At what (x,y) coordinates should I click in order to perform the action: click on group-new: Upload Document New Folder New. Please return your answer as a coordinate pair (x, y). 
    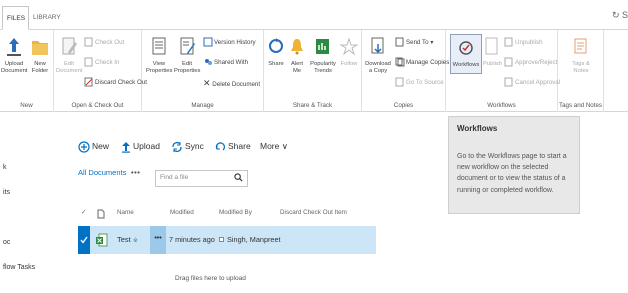
    Looking at the image, I should click on (27, 71).